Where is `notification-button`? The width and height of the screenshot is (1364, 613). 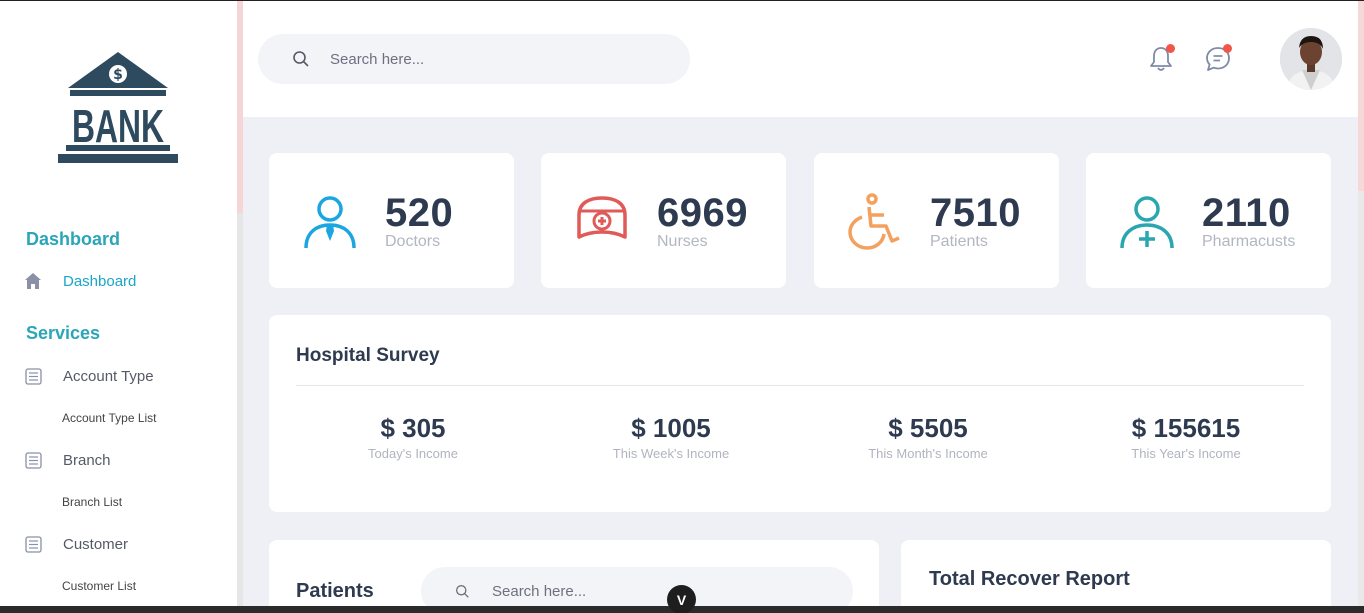
notification-button is located at coordinates (1161, 58).